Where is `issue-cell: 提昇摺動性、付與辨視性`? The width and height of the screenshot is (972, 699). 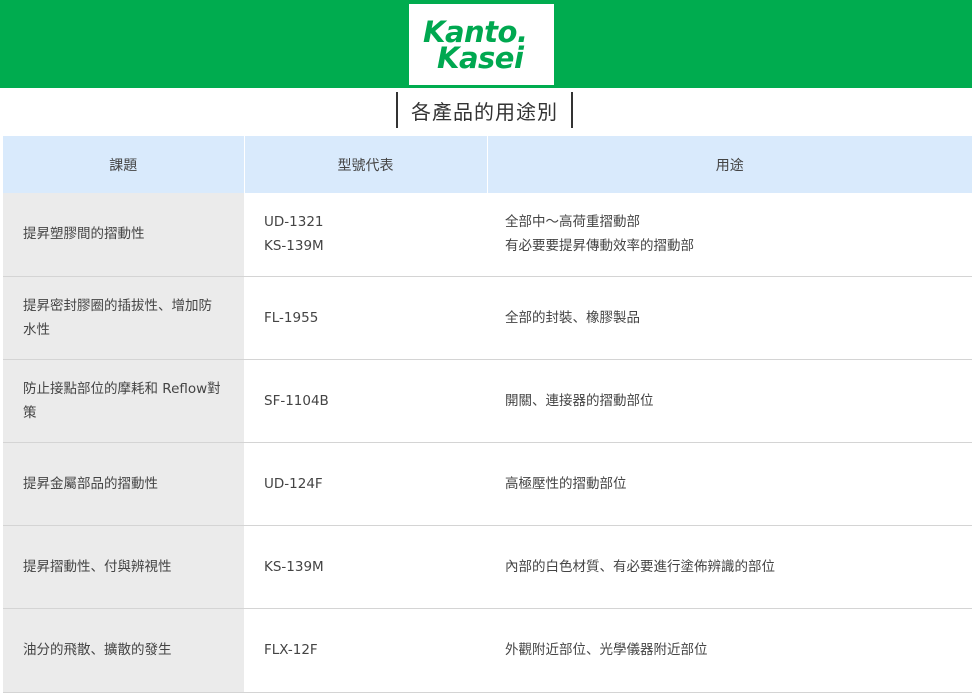 issue-cell: 提昇摺動性、付與辨視性 is located at coordinates (123, 567).